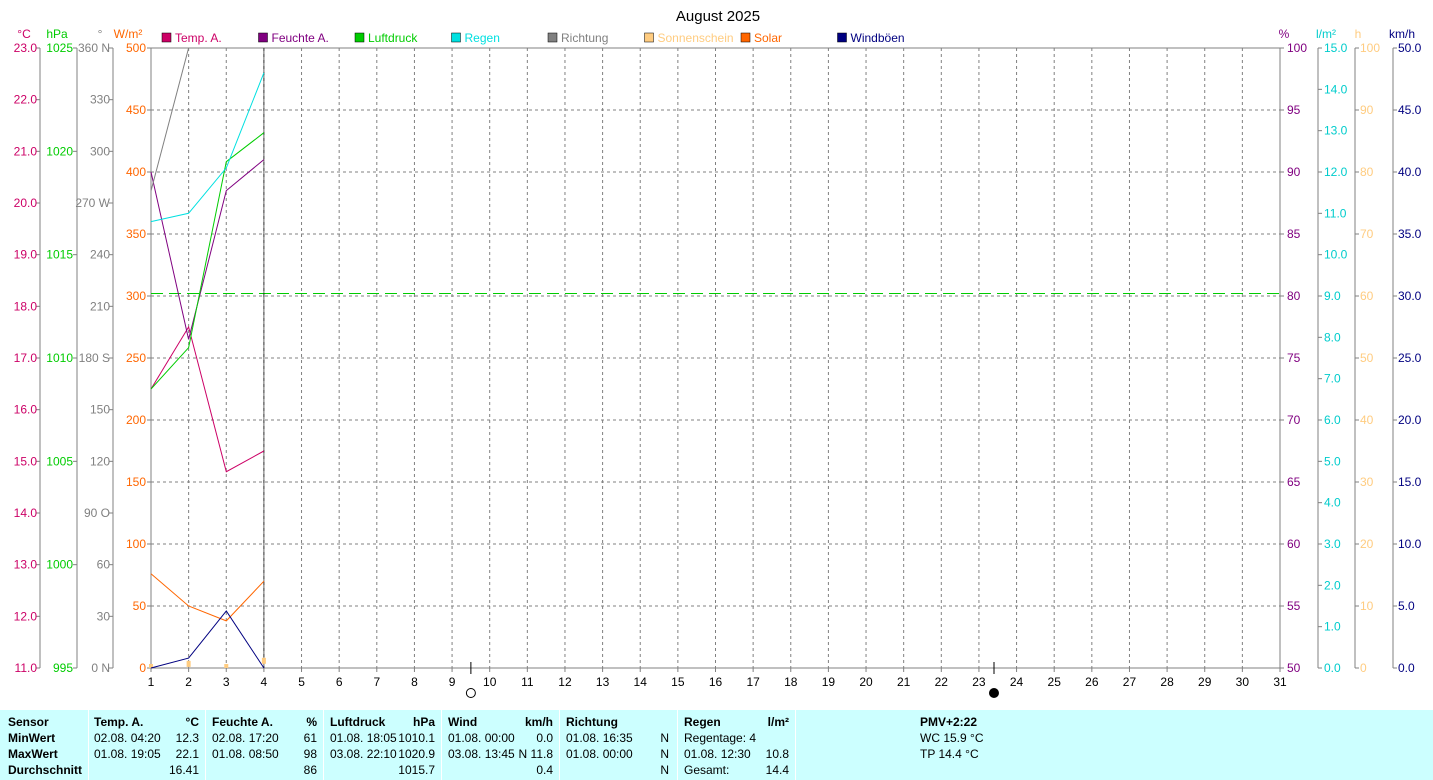 The image size is (1433, 780). Describe the element at coordinates (28, 722) in the screenshot. I see `sensor-header: Sensor` at that location.